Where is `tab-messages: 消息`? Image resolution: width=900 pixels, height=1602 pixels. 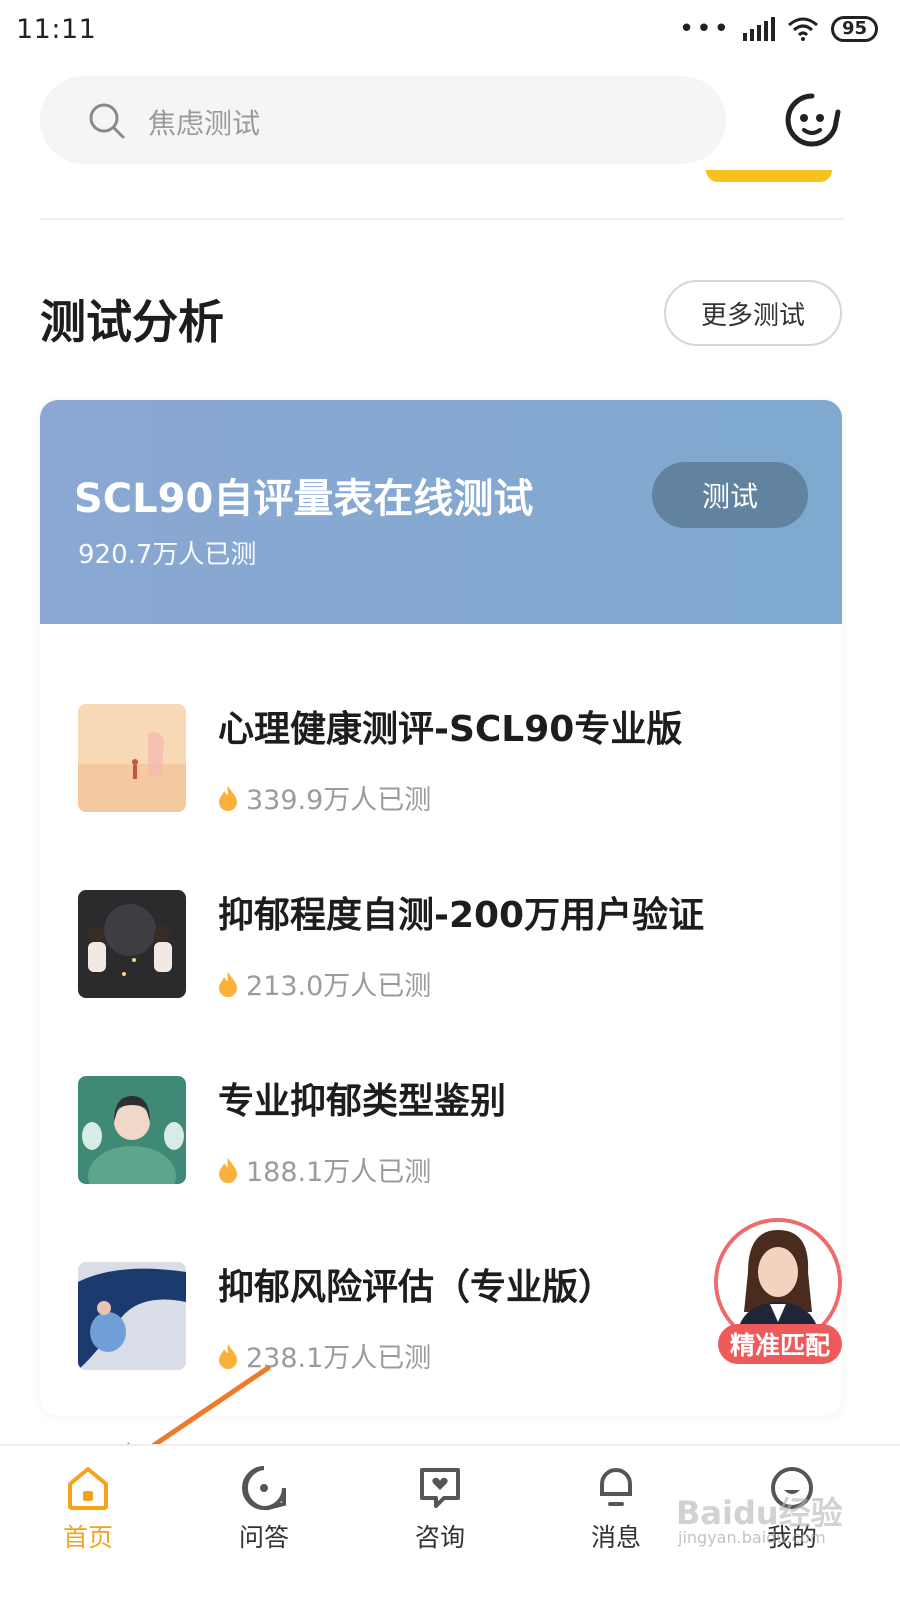
tab-messages: 消息 is located at coordinates (616, 1519).